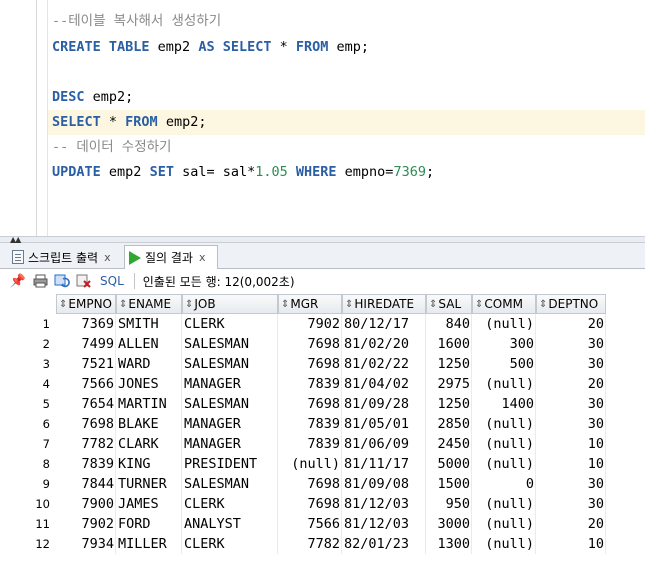 The height and width of the screenshot is (577, 645). What do you see at coordinates (136, 21) in the screenshot?
I see `code-line-1: --테이블 복사해서 생성하기` at bounding box center [136, 21].